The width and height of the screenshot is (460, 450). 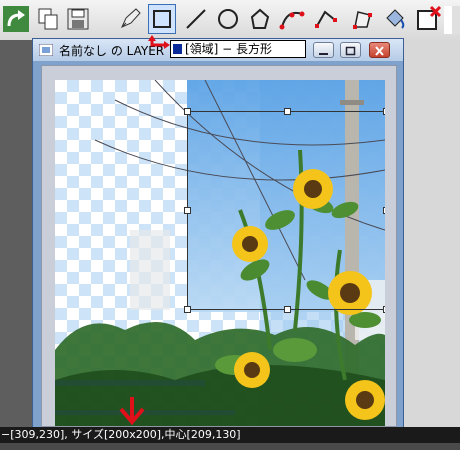 I want to click on transform-button, so click(x=362, y=19).